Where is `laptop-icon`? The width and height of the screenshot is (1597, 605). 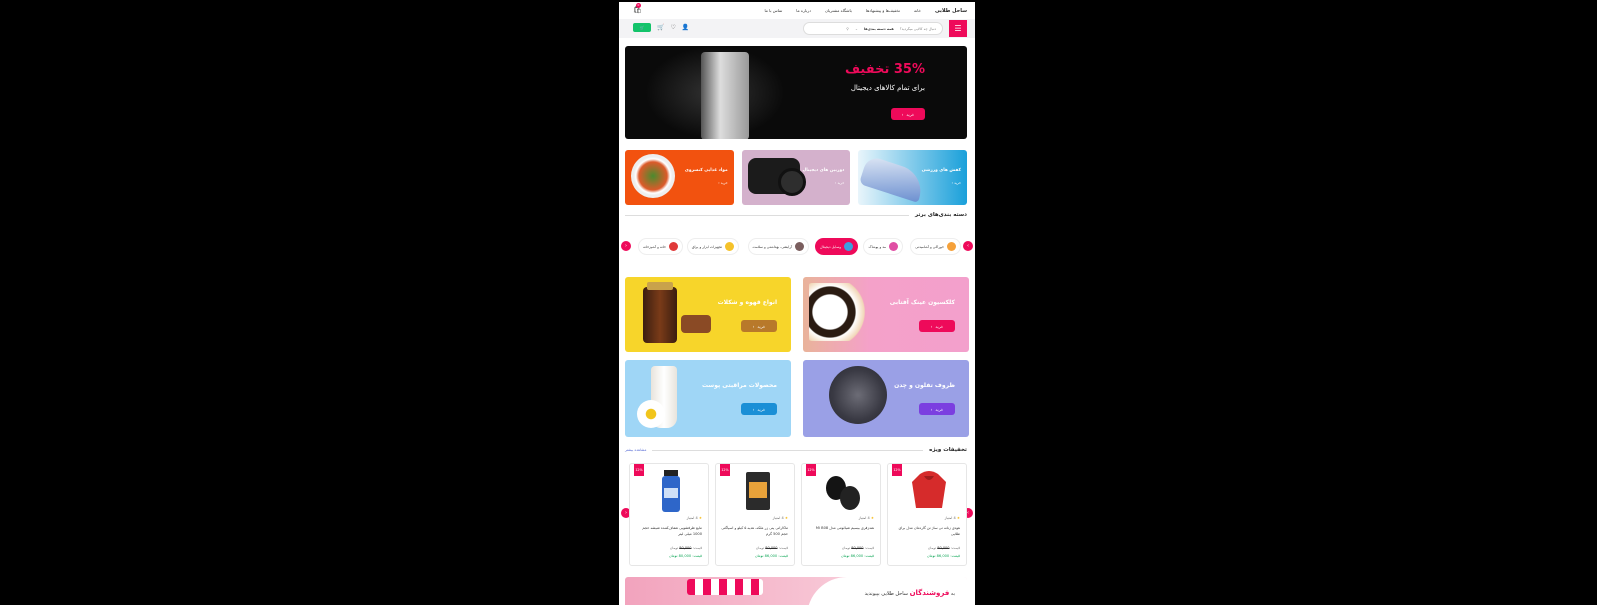
laptop-icon is located at coordinates (848, 246).